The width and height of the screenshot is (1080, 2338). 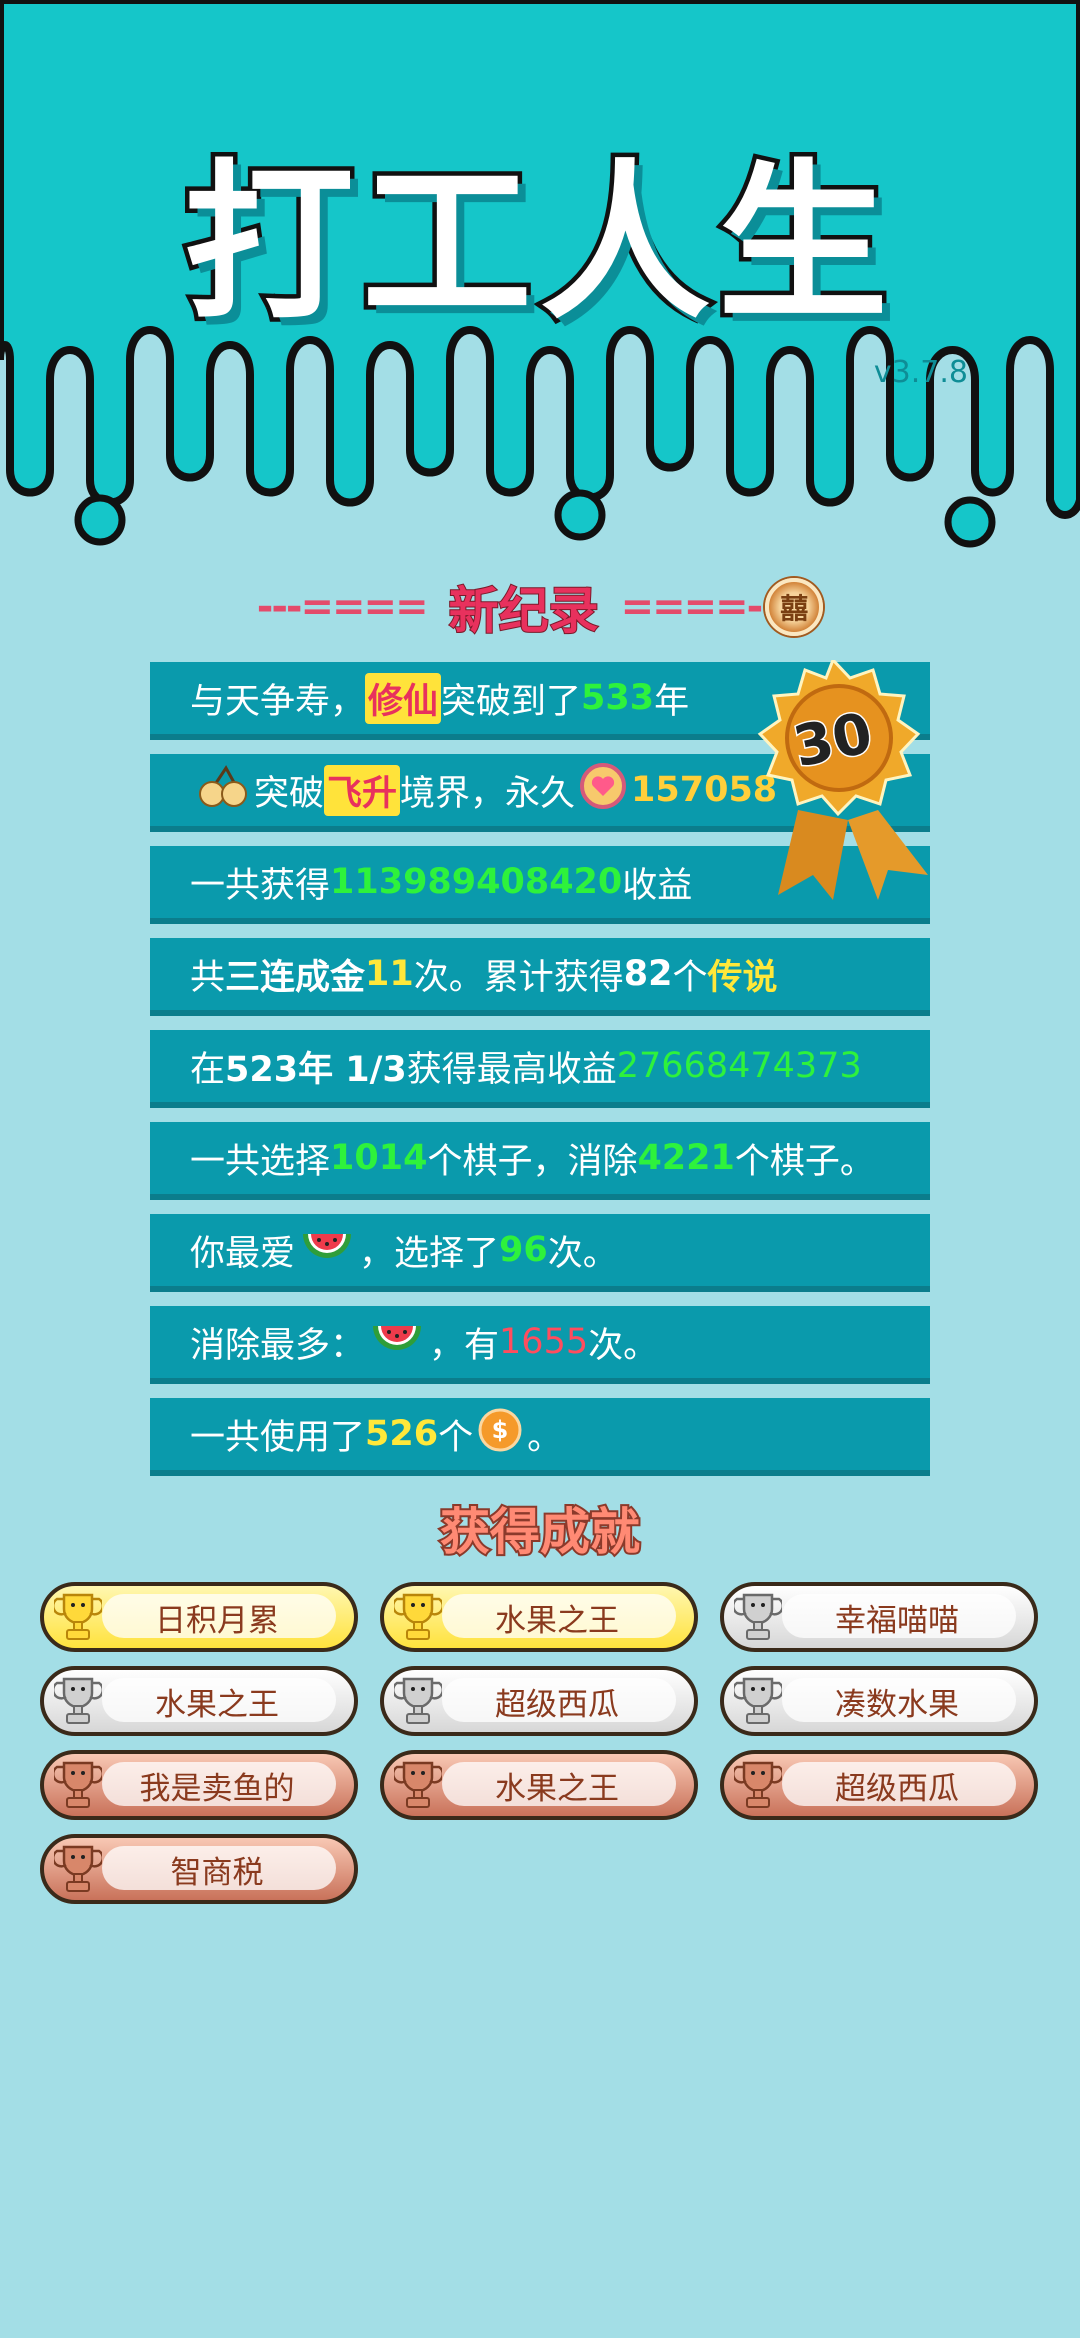 I want to click on medal-icon: 30, so click(x=853, y=783).